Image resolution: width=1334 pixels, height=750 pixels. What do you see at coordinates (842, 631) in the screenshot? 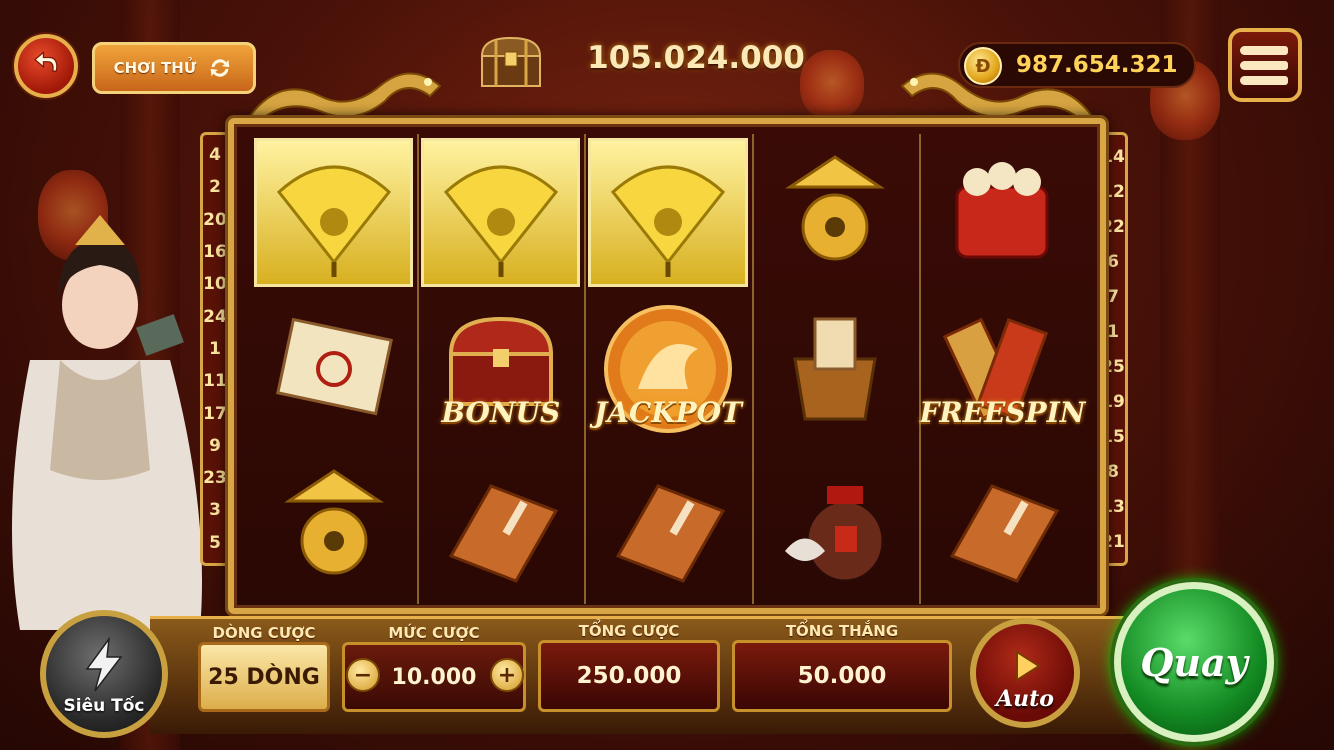
I see `total-win-title: TỔNG THẮNG` at bounding box center [842, 631].